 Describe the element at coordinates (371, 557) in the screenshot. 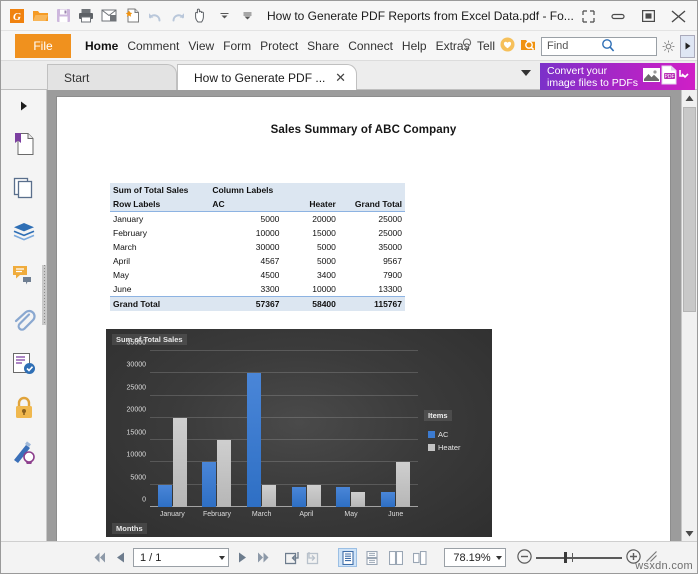

I see `continuous-scroll-view-button` at that location.